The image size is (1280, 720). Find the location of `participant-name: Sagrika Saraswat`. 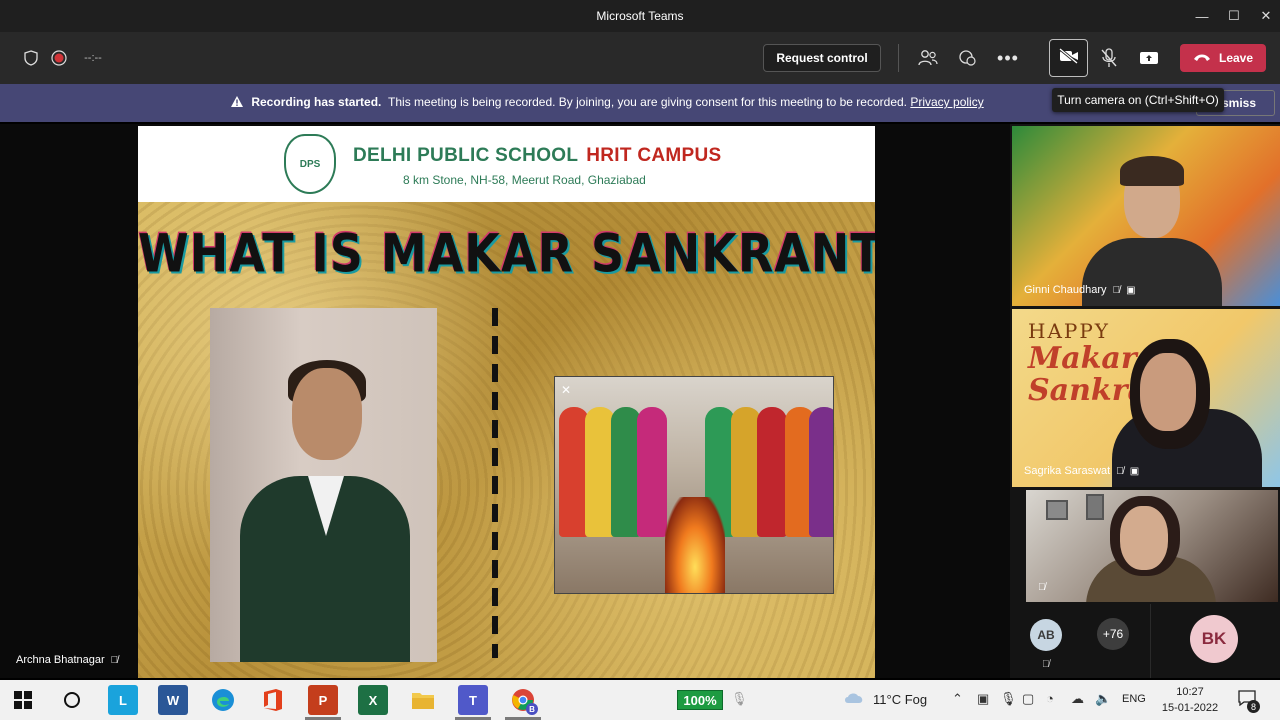

participant-name: Sagrika Saraswat is located at coordinates (1067, 471).